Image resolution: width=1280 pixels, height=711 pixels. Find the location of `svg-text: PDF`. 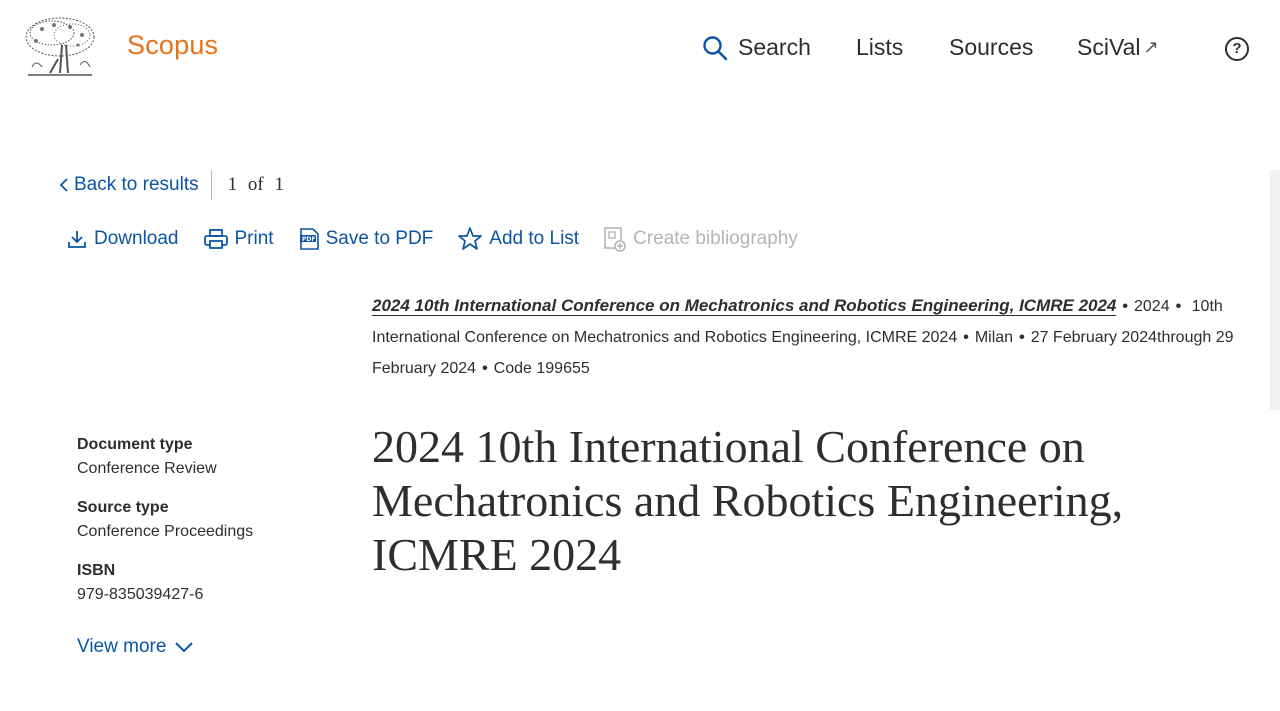

svg-text: PDF is located at coordinates (308, 239).